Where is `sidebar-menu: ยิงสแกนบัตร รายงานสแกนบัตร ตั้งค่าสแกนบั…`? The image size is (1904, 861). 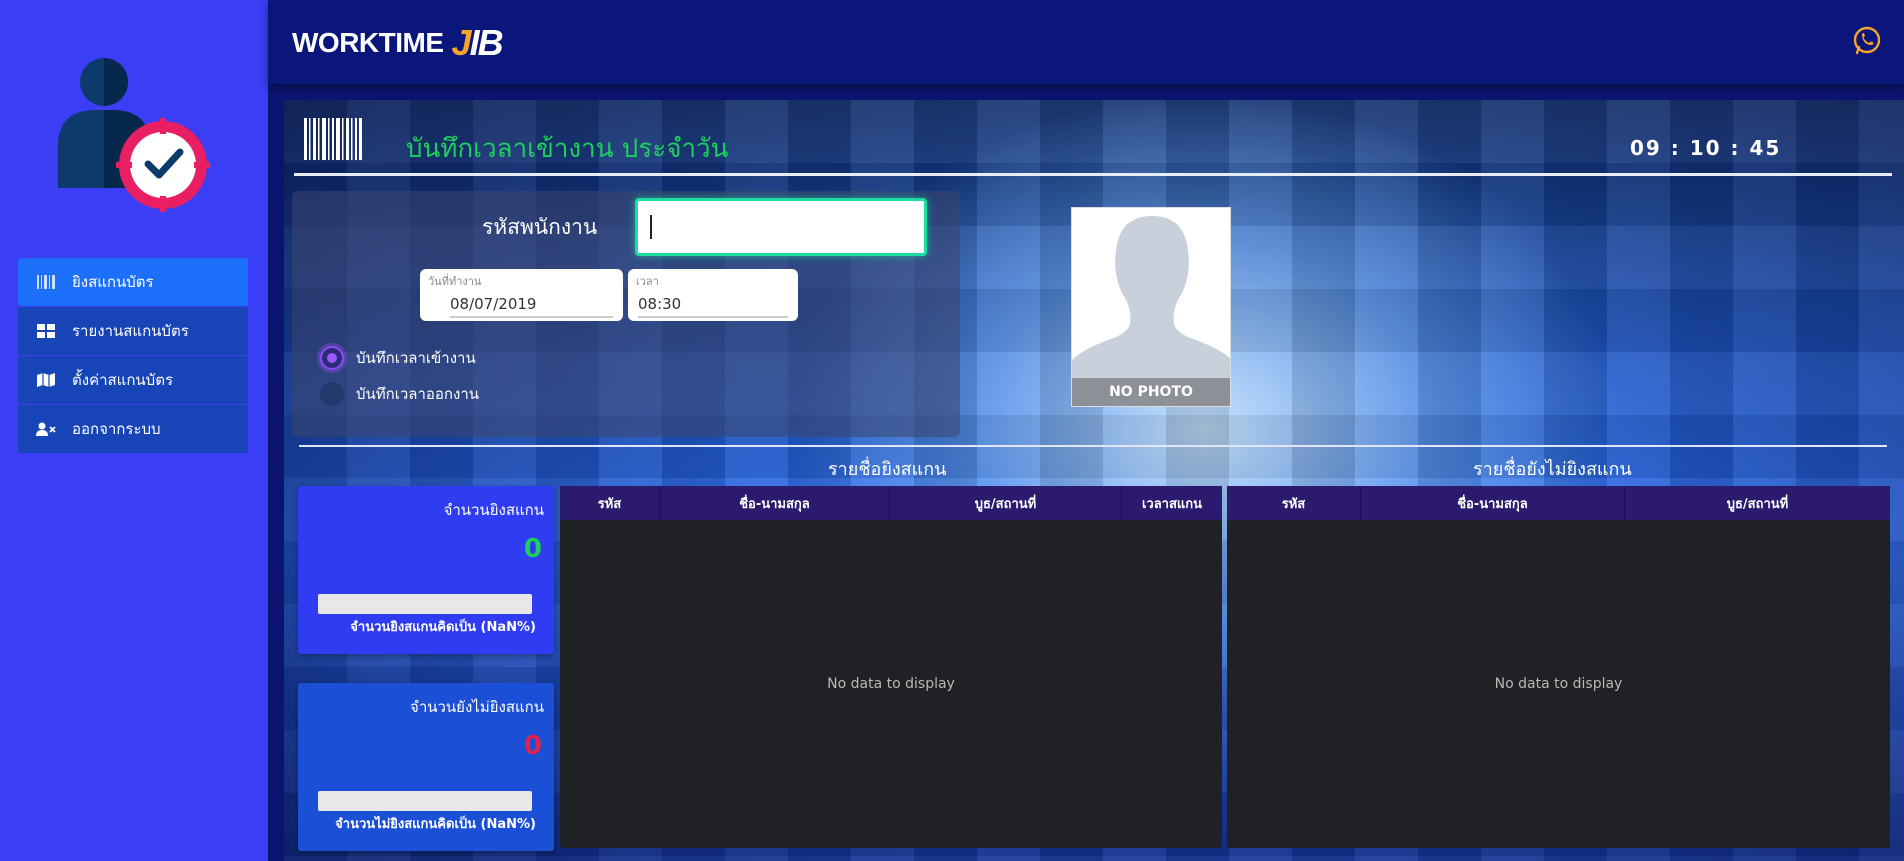
sidebar-menu: ยิงสแกนบัตร รายงานสแกนบัตร ตั้งค่าสแกนบั… is located at coordinates (133, 356).